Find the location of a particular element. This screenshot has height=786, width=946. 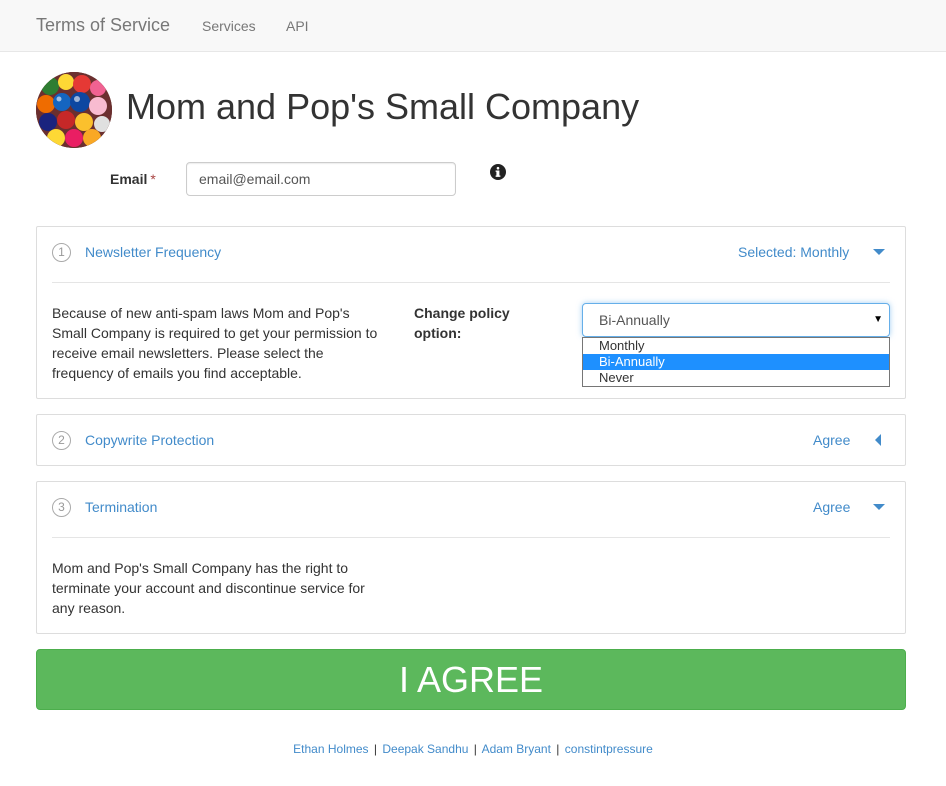

section-header-copywrite: 2 Copywrite Protection Agree is located at coordinates (471, 440).